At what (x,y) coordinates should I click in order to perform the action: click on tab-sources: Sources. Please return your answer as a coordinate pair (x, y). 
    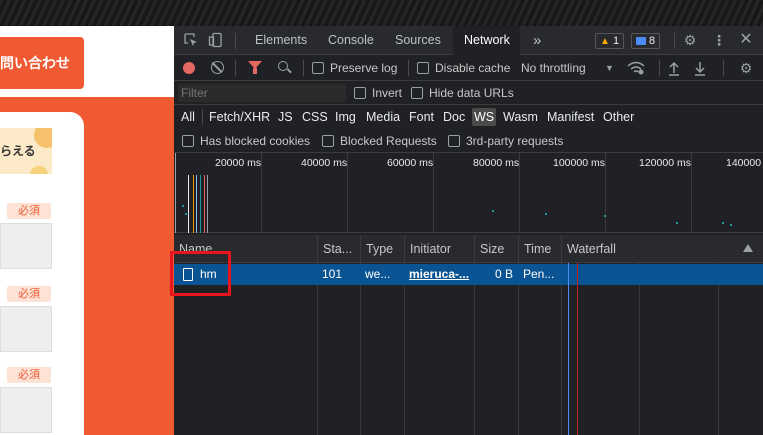
    Looking at the image, I should click on (418, 40).